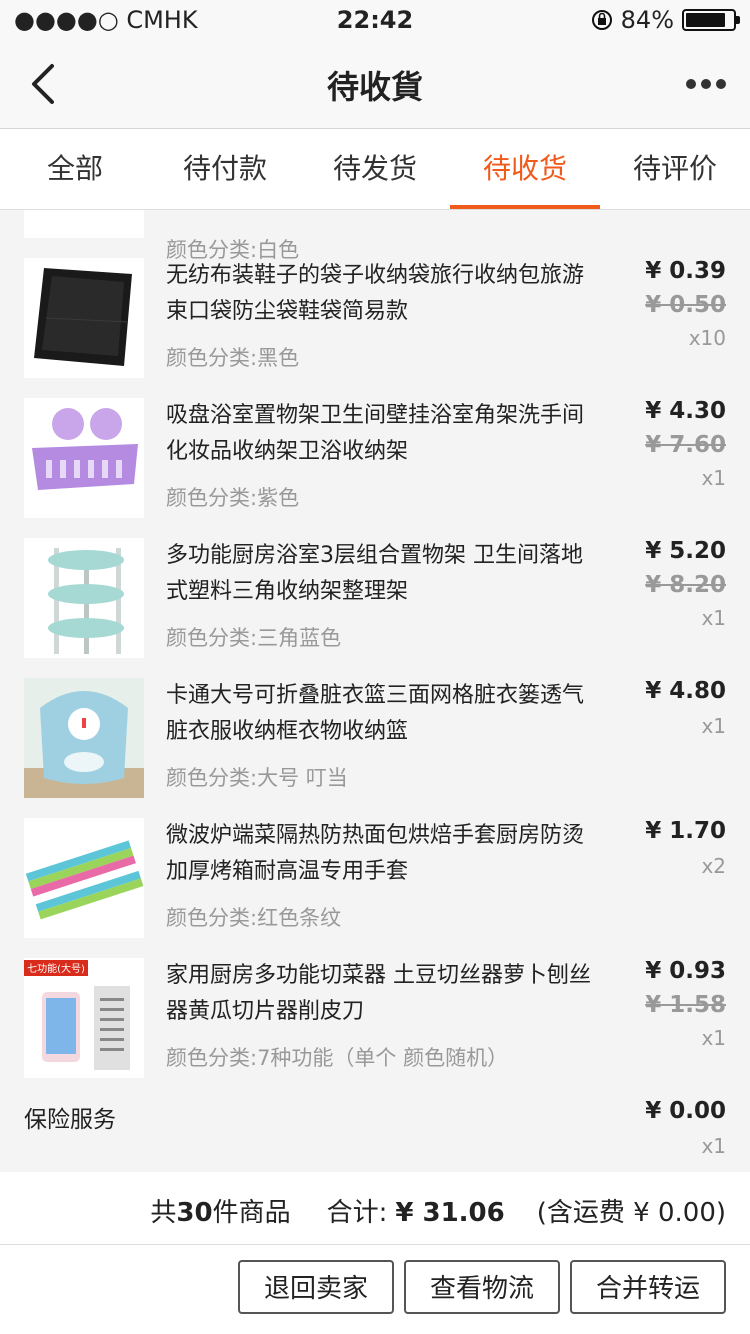  What do you see at coordinates (375, 1135) in the screenshot?
I see `insurance-row: 保险服务 ¥ 0.00 x1` at bounding box center [375, 1135].